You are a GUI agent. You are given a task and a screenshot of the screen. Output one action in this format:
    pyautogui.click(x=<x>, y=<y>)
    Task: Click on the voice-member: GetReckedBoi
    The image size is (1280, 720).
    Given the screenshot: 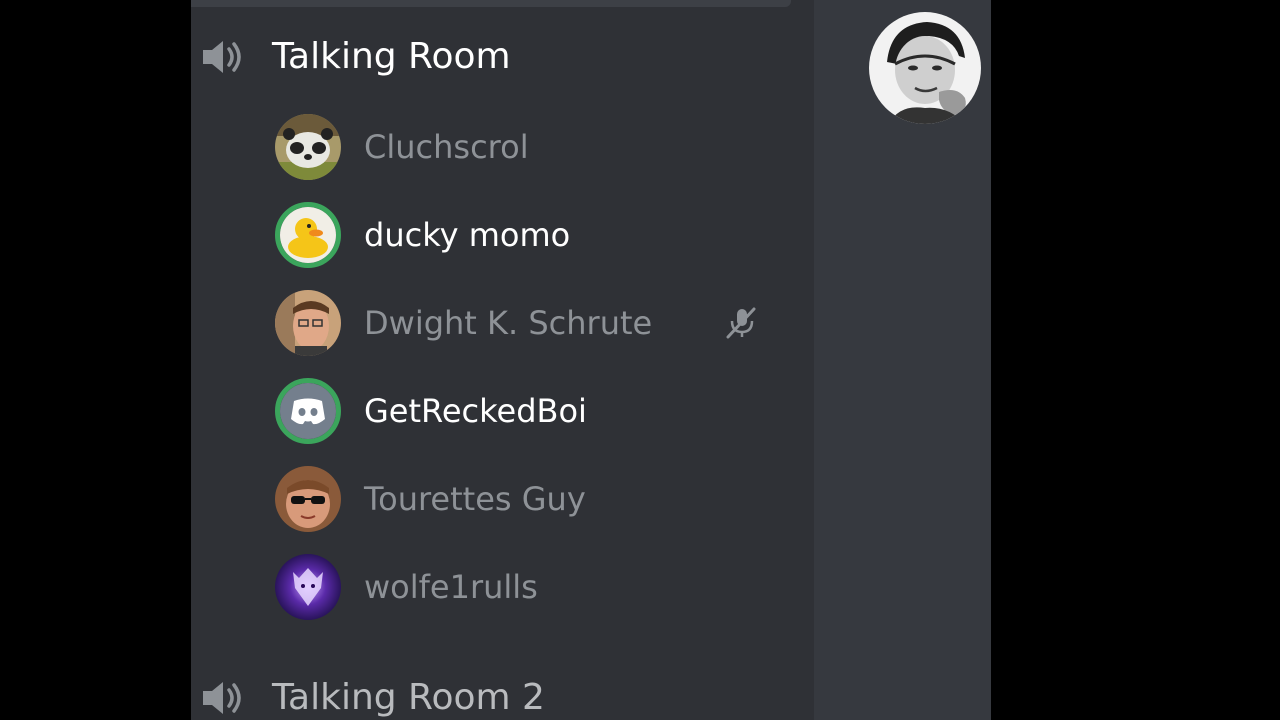 What is the action you would take?
    pyautogui.click(x=534, y=412)
    